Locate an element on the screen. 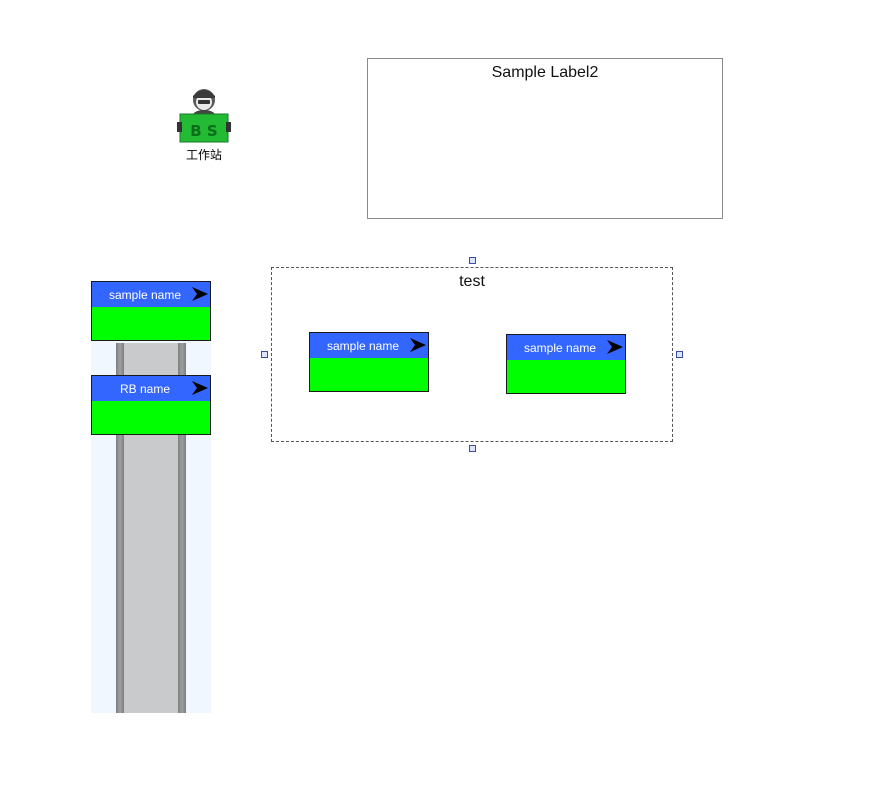 Image resolution: width=896 pixels, height=791 pixels. resize-handle-left is located at coordinates (264, 354).